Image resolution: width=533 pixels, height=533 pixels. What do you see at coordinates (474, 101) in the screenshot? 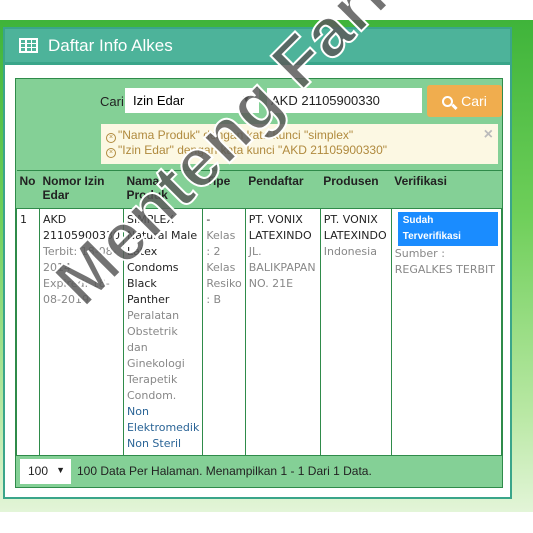
I see `search-button-label: Cari` at bounding box center [474, 101].